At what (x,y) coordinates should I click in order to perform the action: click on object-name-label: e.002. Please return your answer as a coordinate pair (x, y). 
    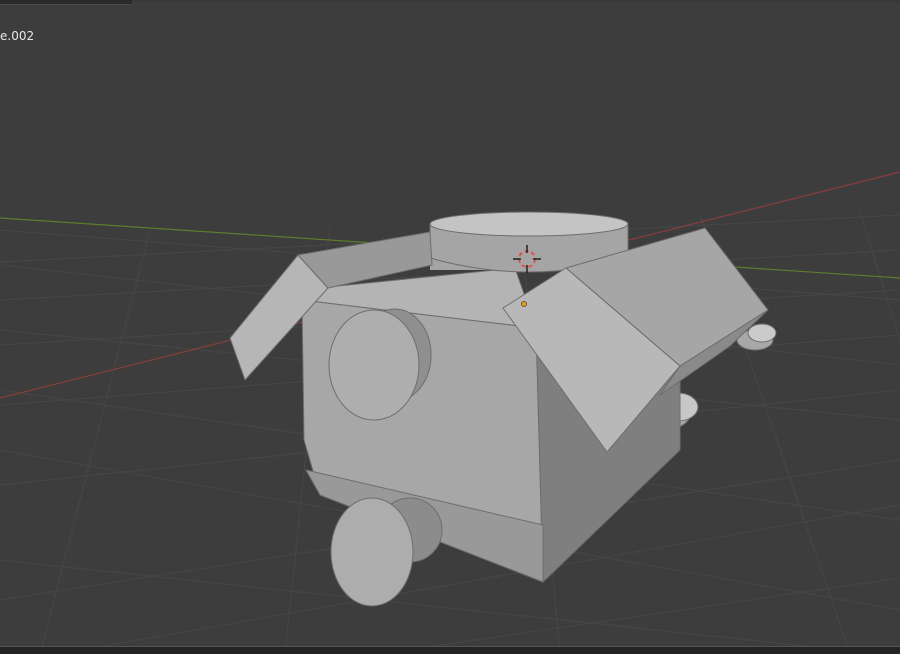
    Looking at the image, I should click on (17, 36).